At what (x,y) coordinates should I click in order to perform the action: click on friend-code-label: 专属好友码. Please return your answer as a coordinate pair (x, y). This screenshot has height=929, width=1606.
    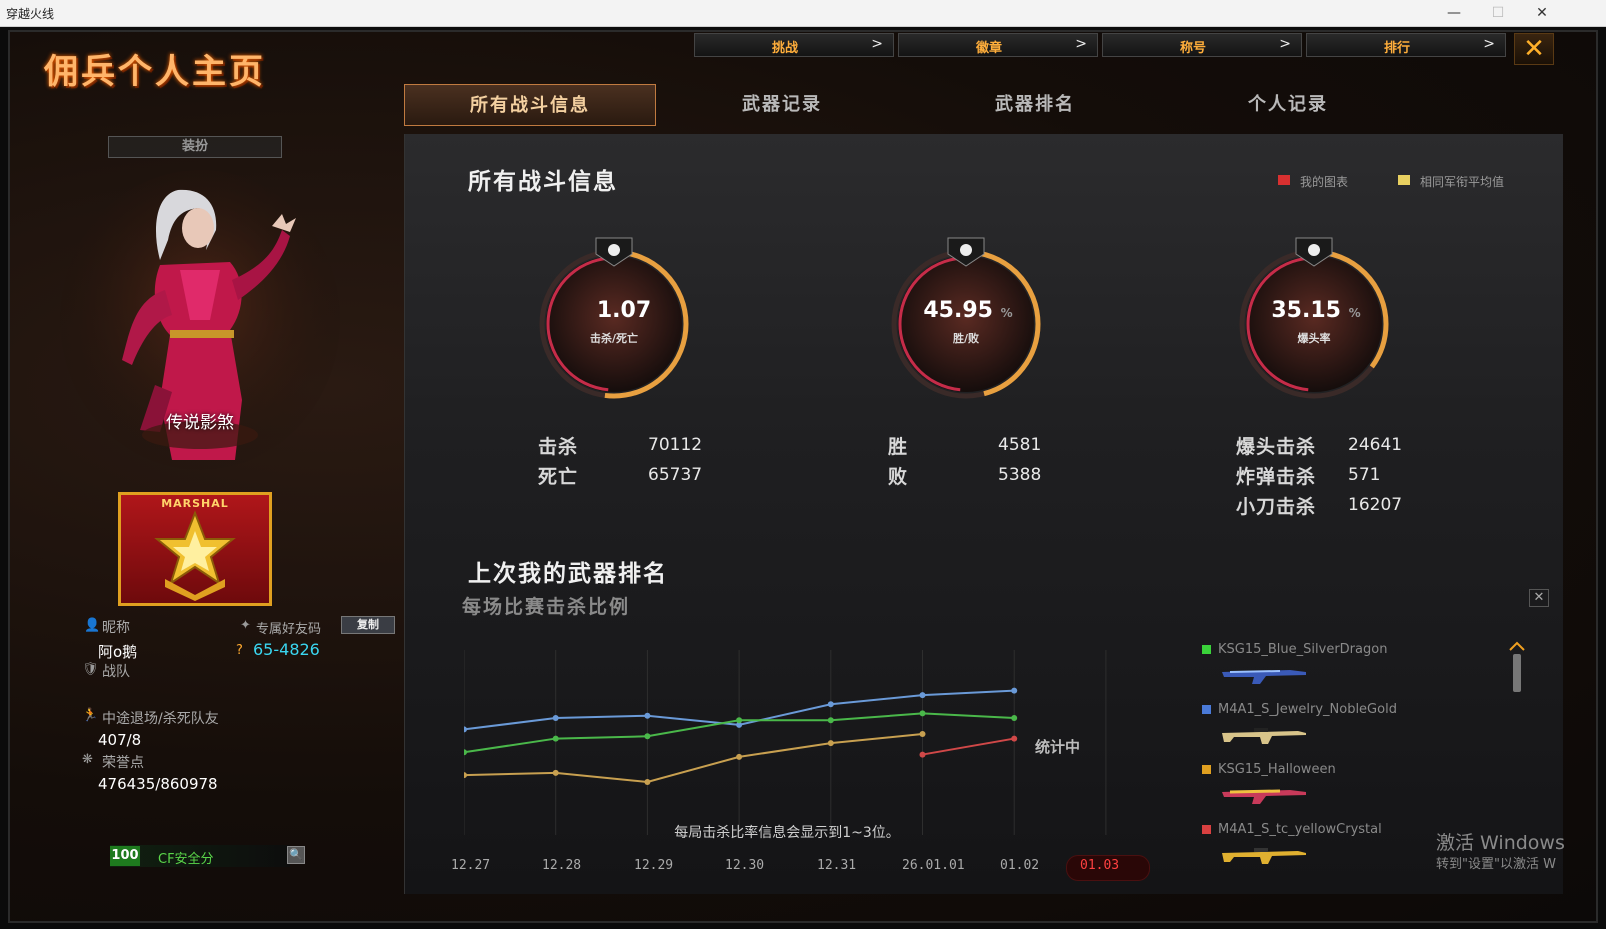
    Looking at the image, I should click on (289, 629).